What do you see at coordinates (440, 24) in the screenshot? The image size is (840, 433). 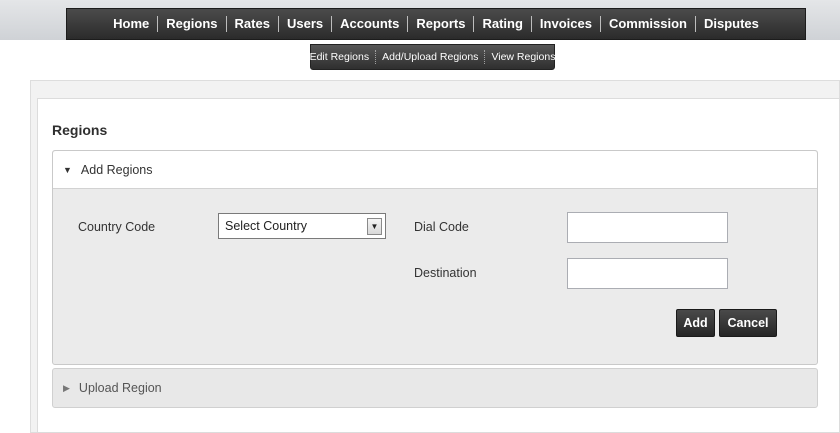 I see `nav-reports: Reports` at bounding box center [440, 24].